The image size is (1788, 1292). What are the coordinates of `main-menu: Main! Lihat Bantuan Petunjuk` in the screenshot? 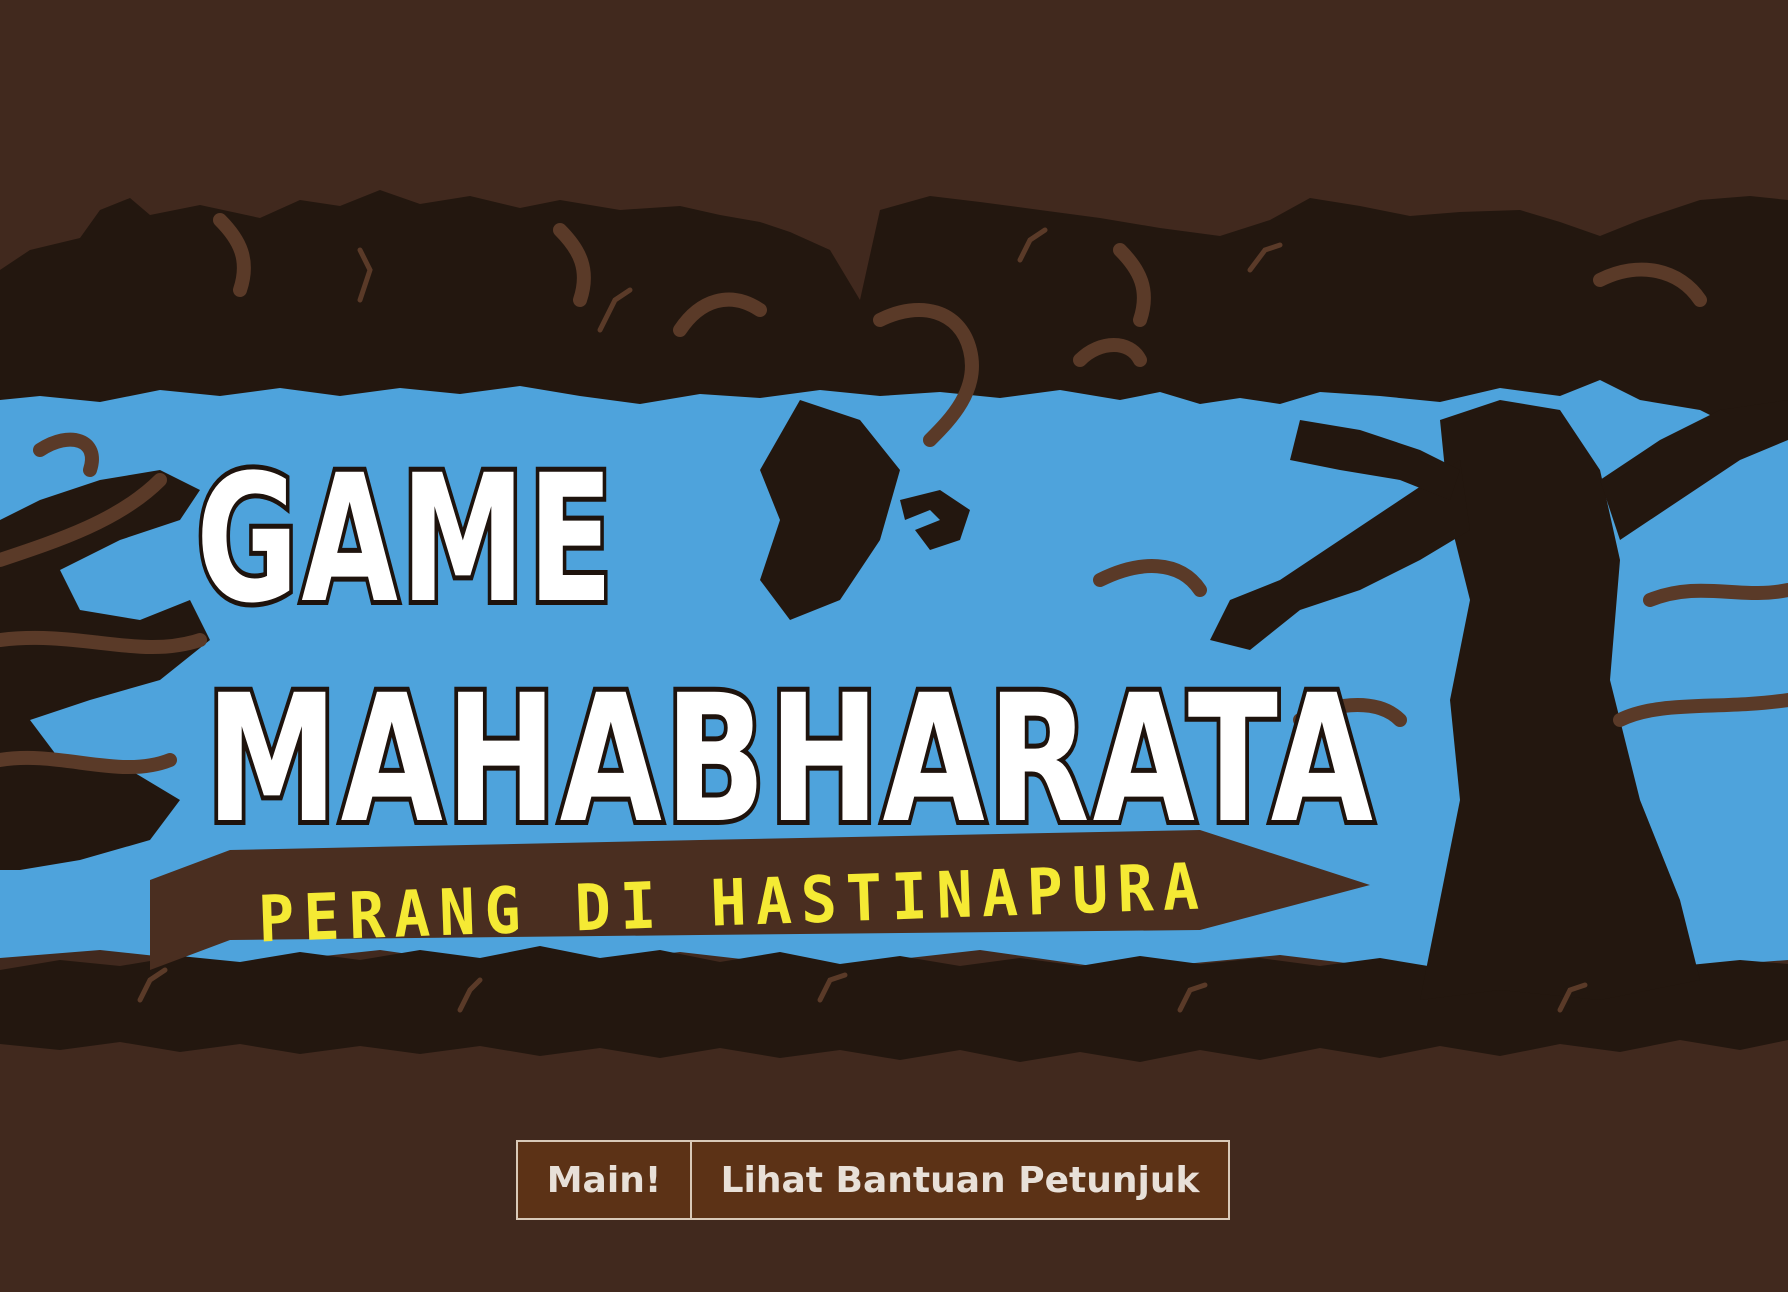 It's located at (873, 1180).